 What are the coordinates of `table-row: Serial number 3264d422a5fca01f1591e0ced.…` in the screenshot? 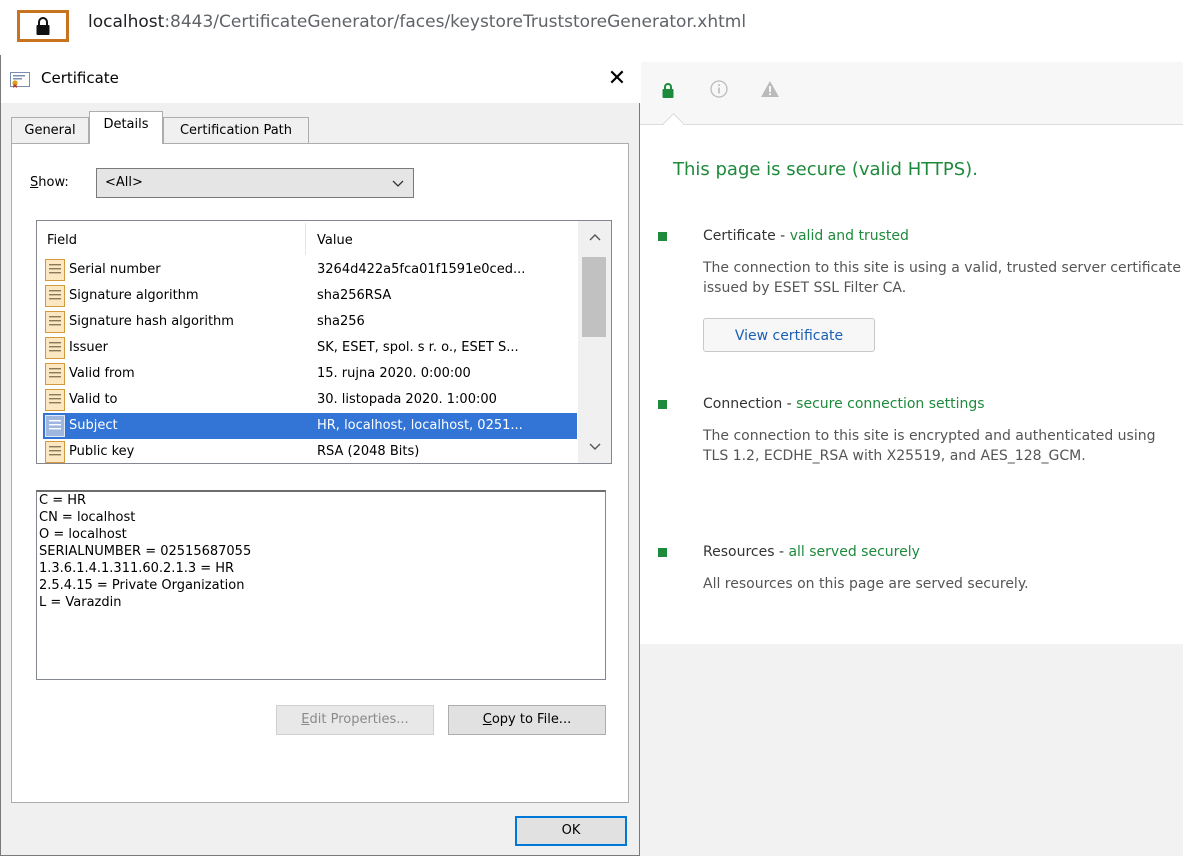 It's located at (310, 270).